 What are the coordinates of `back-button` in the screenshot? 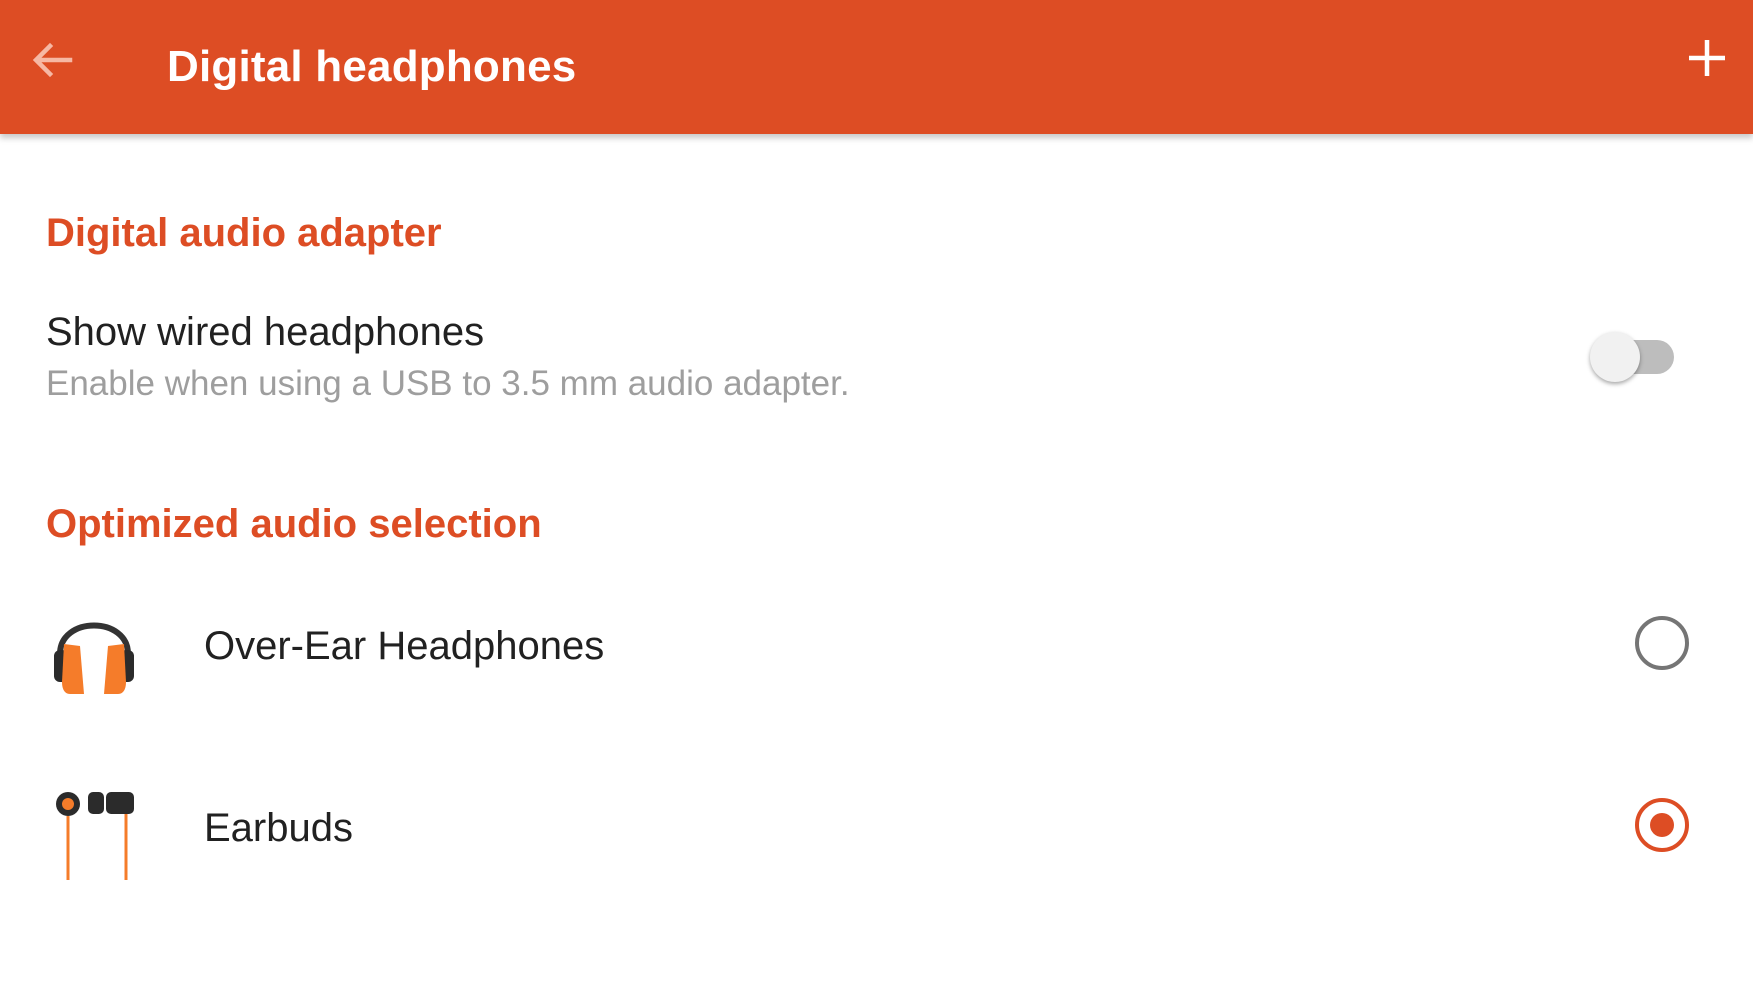 It's located at (52, 60).